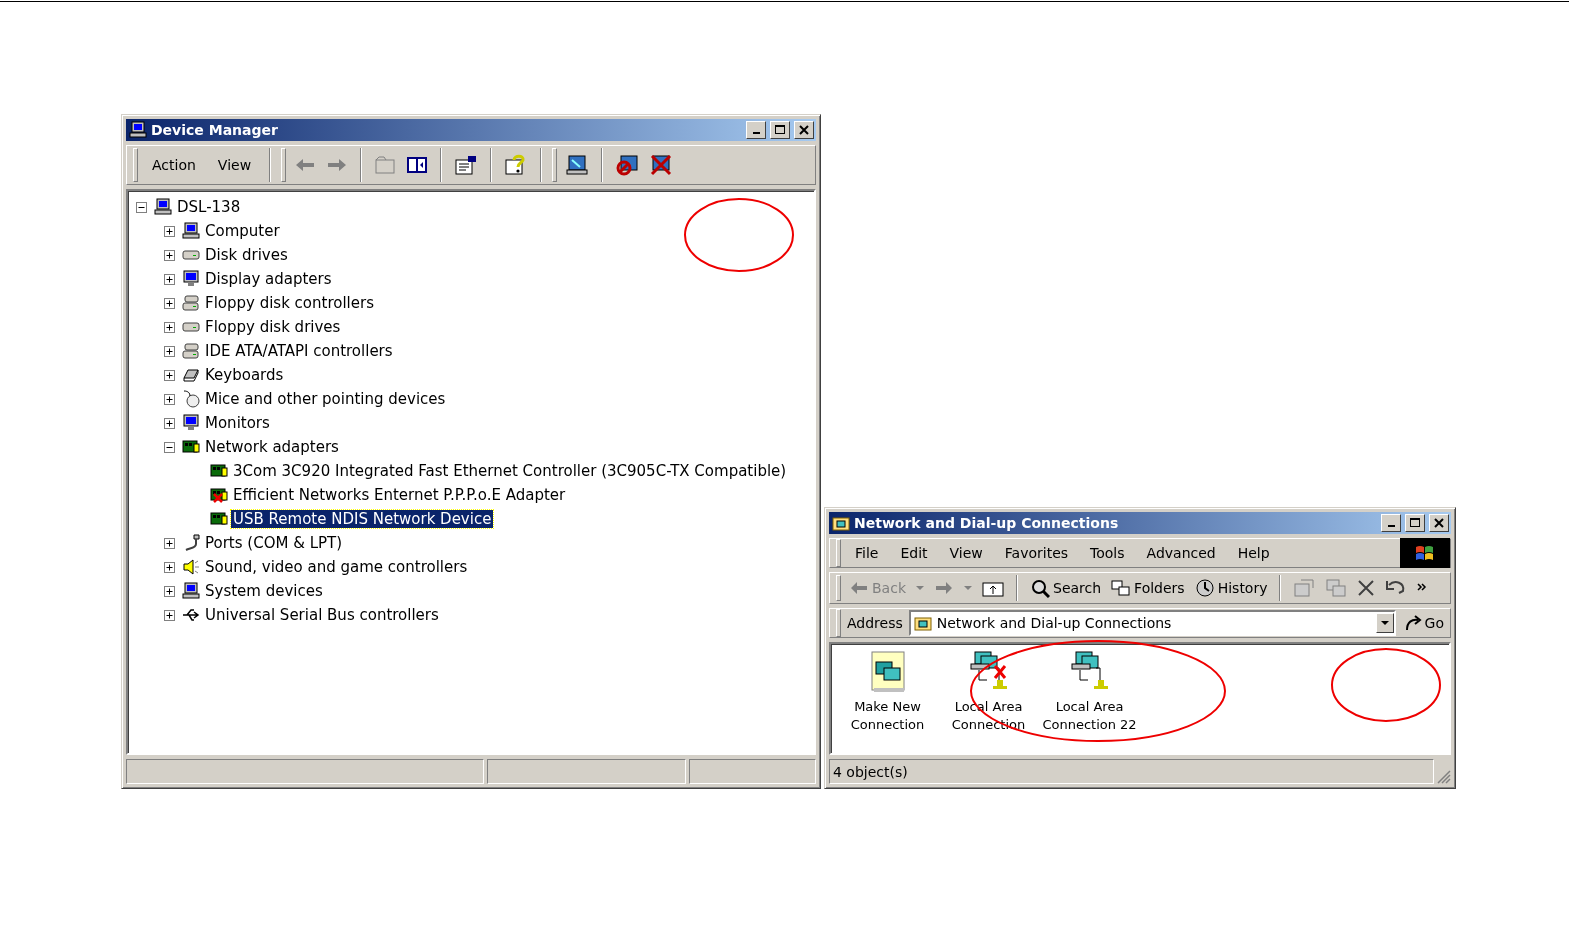 Image resolution: width=1569 pixels, height=952 pixels. I want to click on tree-item: Ports (COM & LPT), so click(274, 543).